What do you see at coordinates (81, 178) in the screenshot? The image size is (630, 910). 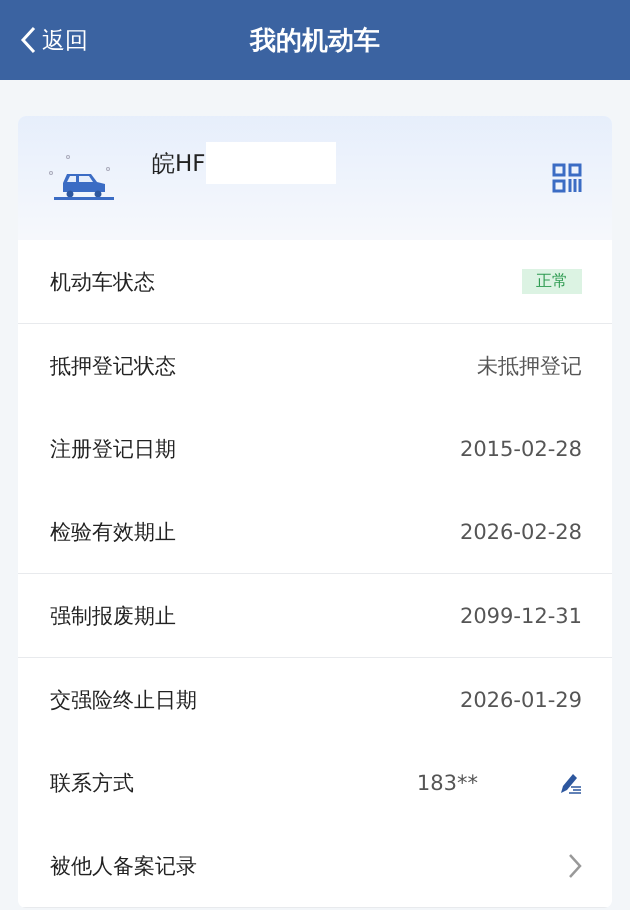 I see `car-icon` at bounding box center [81, 178].